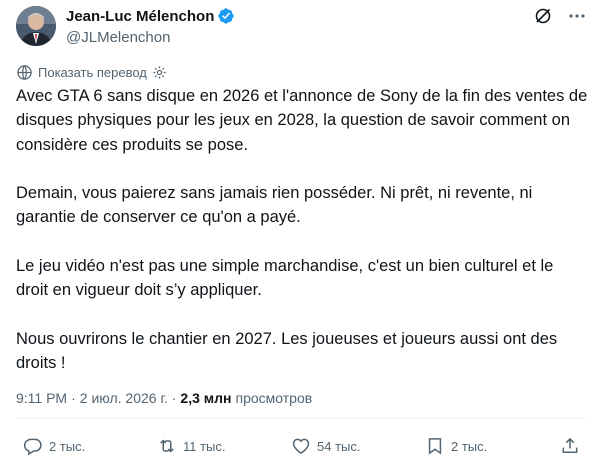 This screenshot has height=467, width=603. I want to click on like-button: 54 тыс., so click(325, 446).